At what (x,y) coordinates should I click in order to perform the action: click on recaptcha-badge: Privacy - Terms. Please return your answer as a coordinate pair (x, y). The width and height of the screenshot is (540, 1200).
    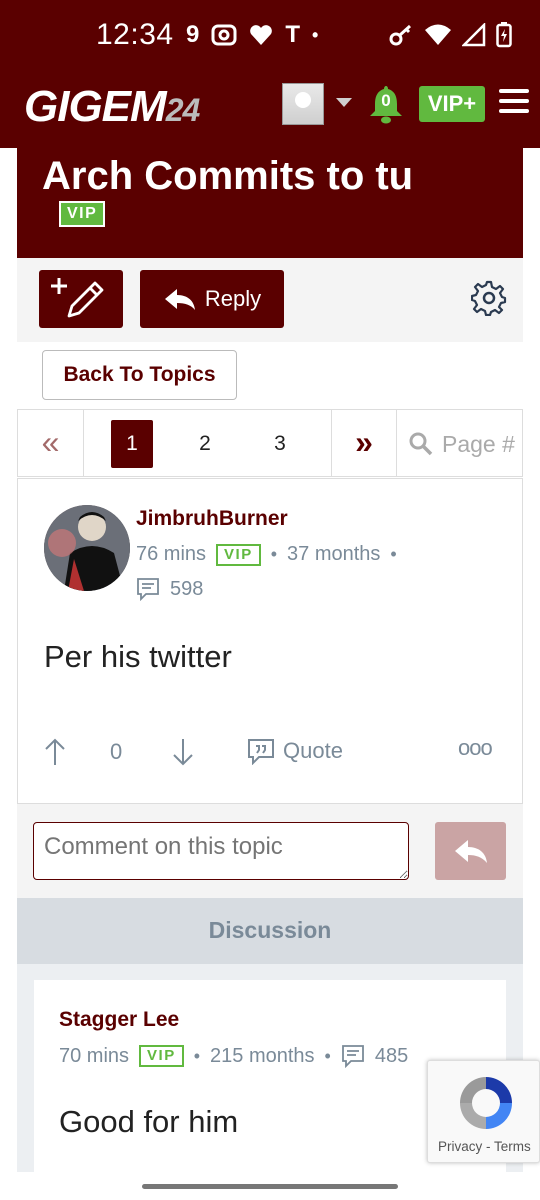
    Looking at the image, I should click on (483, 1111).